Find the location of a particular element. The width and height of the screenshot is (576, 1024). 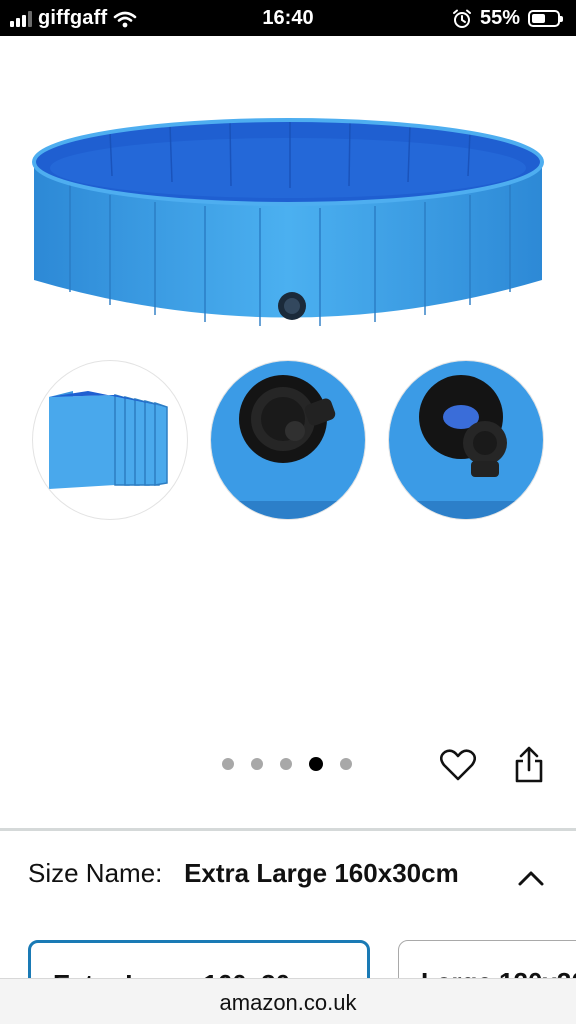

browser-url-bar: amazon.co.uk is located at coordinates (288, 1001).